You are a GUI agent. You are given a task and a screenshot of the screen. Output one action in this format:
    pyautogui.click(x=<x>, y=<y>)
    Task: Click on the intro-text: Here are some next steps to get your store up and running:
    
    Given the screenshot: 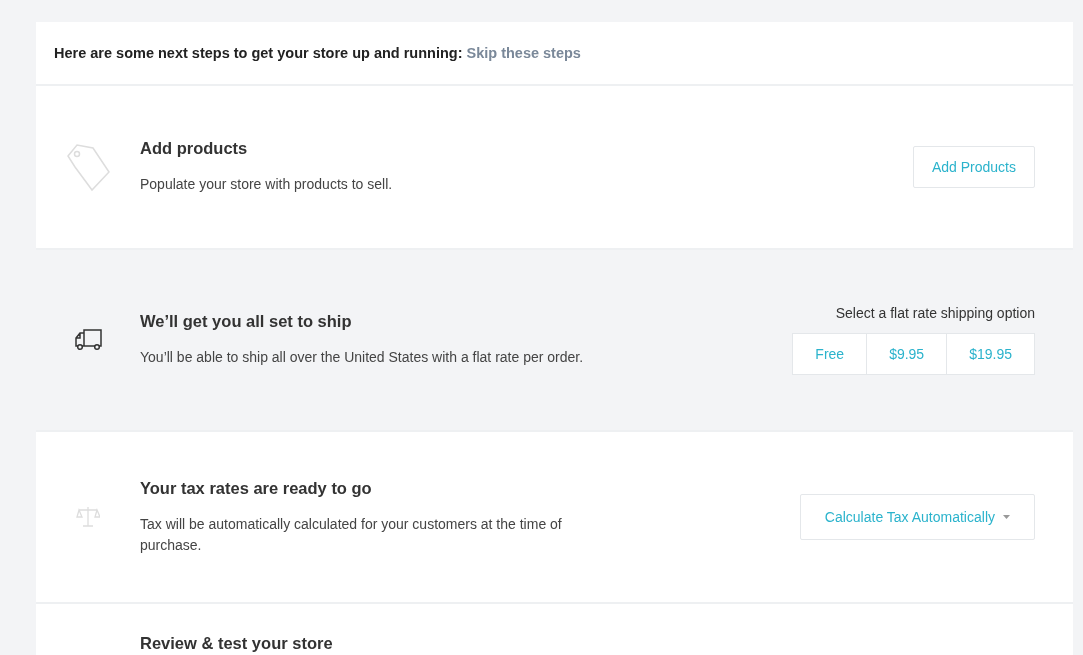 What is the action you would take?
    pyautogui.click(x=258, y=53)
    